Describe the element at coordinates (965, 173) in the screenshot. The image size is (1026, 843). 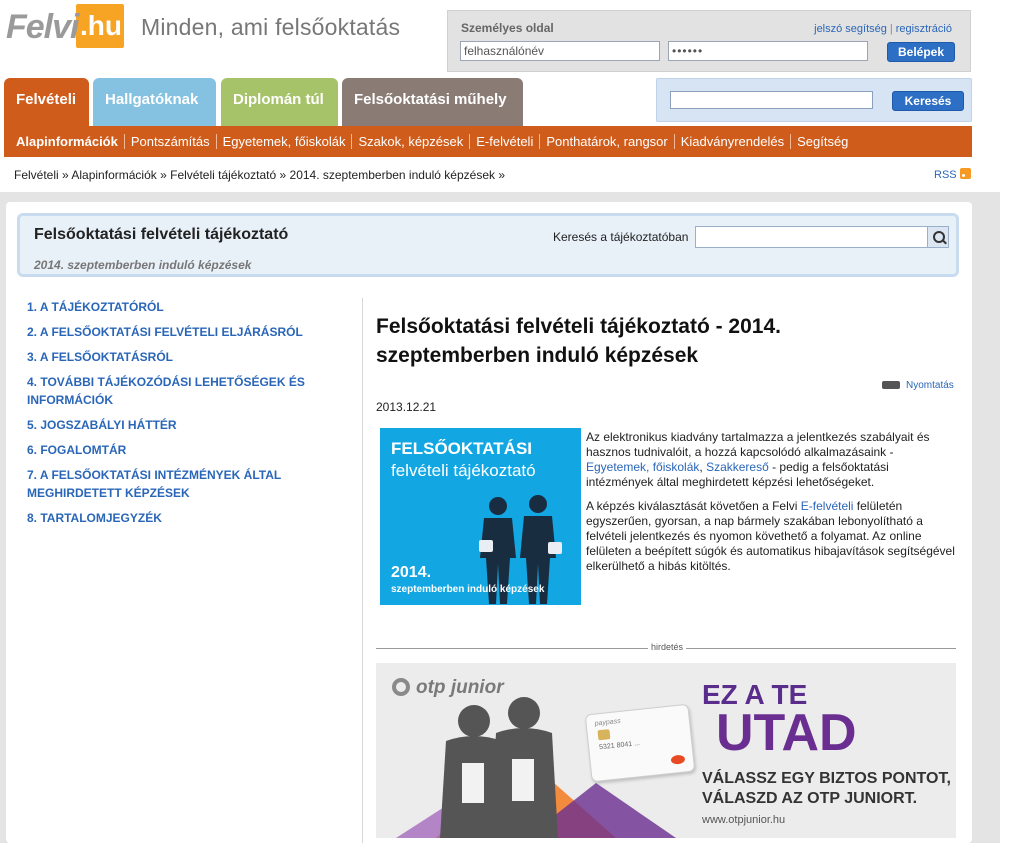
I see `rss-icon` at that location.